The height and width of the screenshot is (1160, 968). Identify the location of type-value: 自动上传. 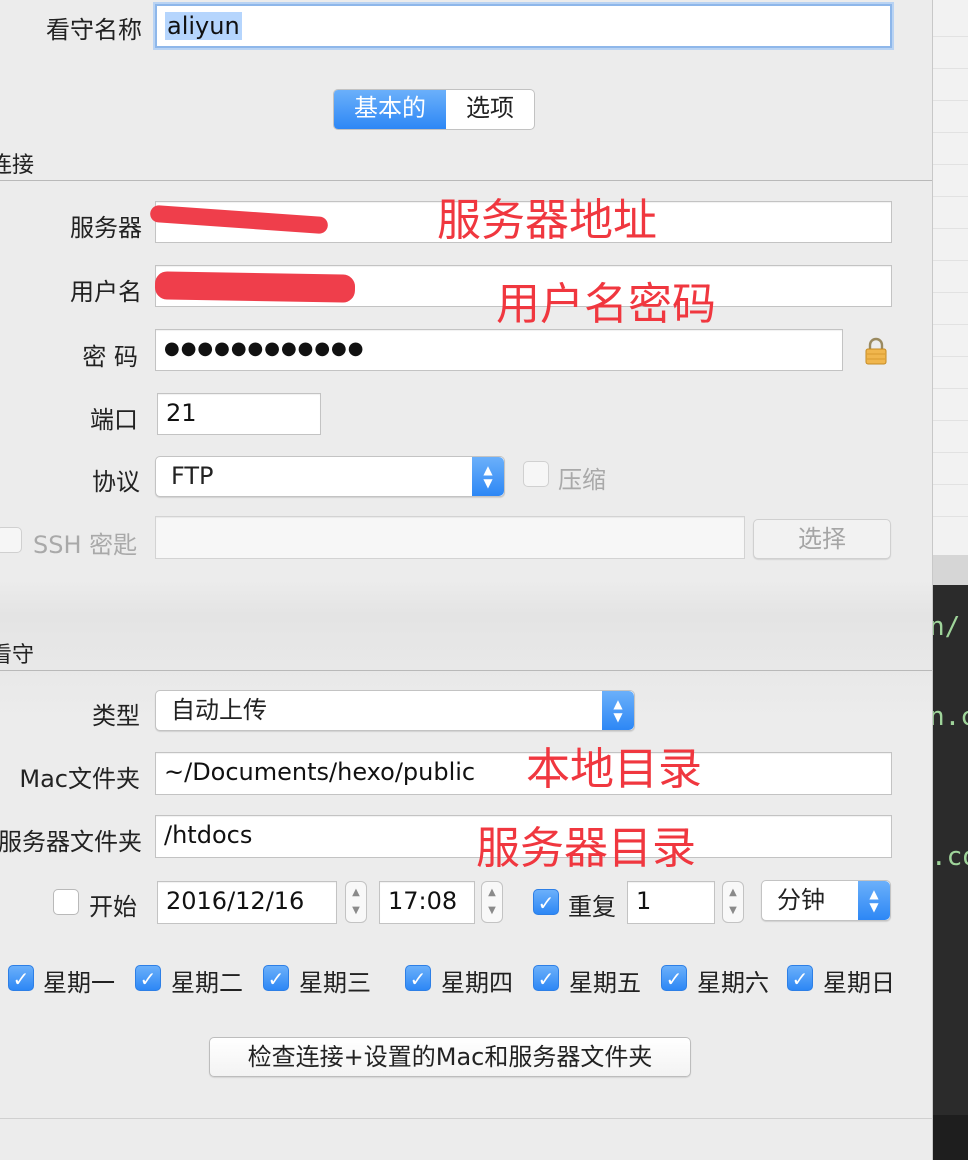
(219, 710).